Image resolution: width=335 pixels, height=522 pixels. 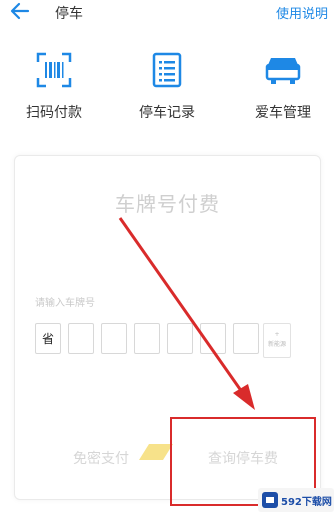 I want to click on new-energy-plus: +, so click(x=277, y=334).